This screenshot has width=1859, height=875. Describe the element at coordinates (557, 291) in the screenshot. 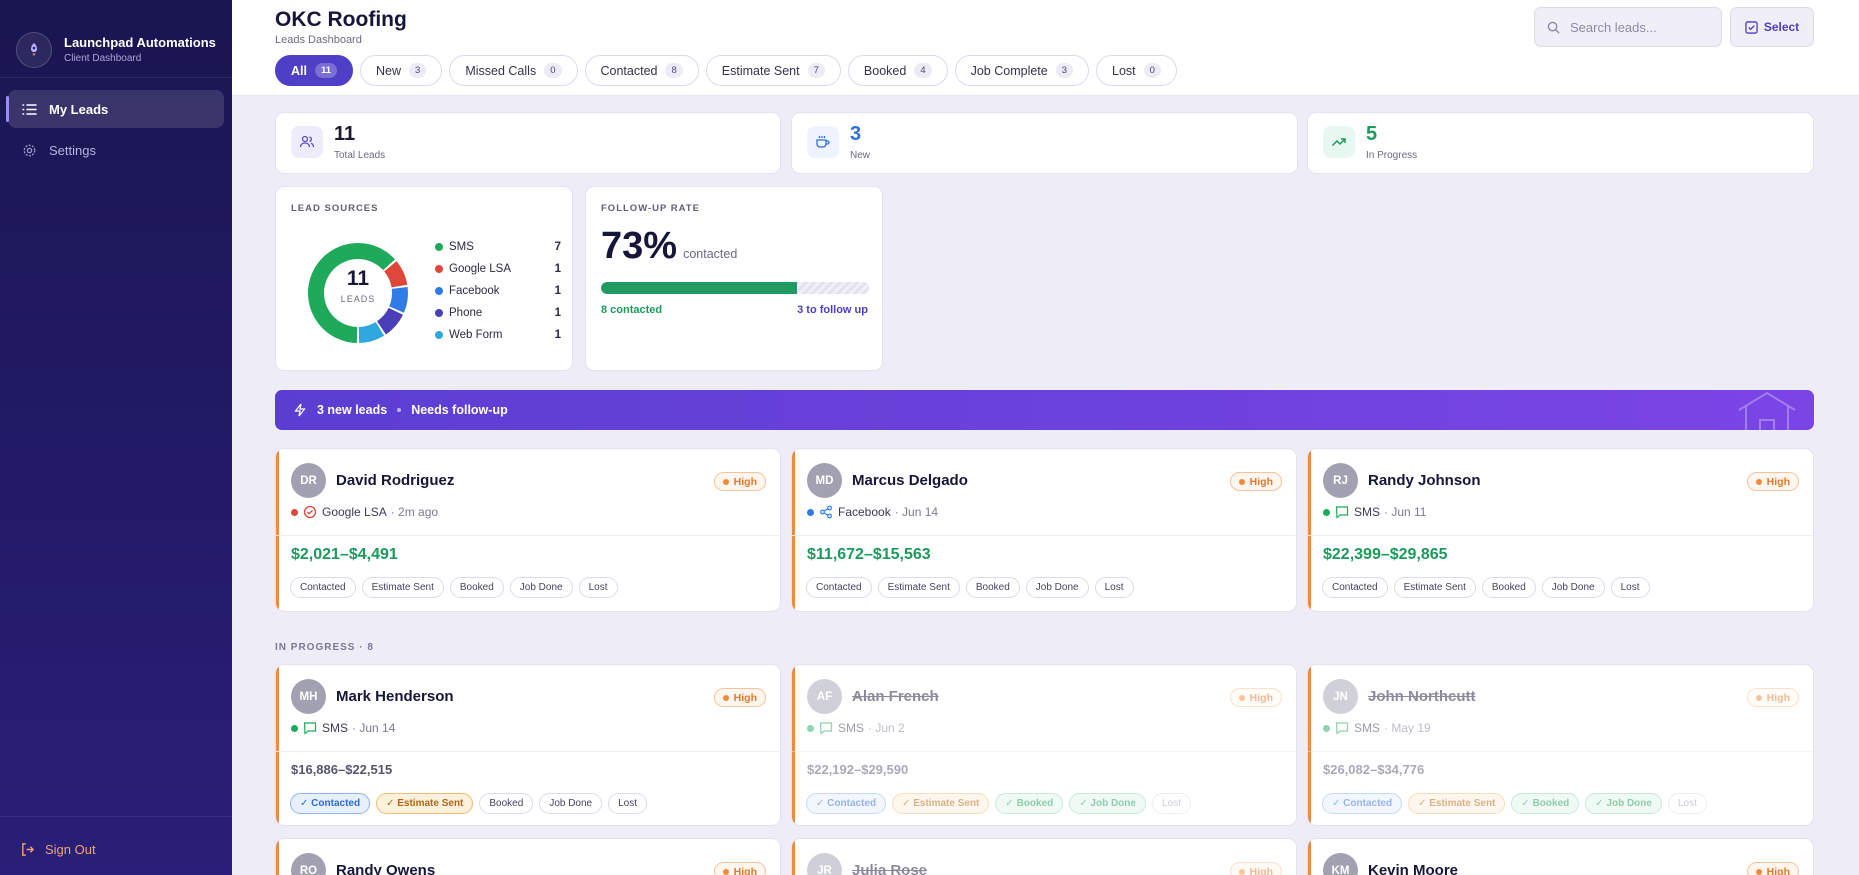

I see `legend-value: 1` at that location.